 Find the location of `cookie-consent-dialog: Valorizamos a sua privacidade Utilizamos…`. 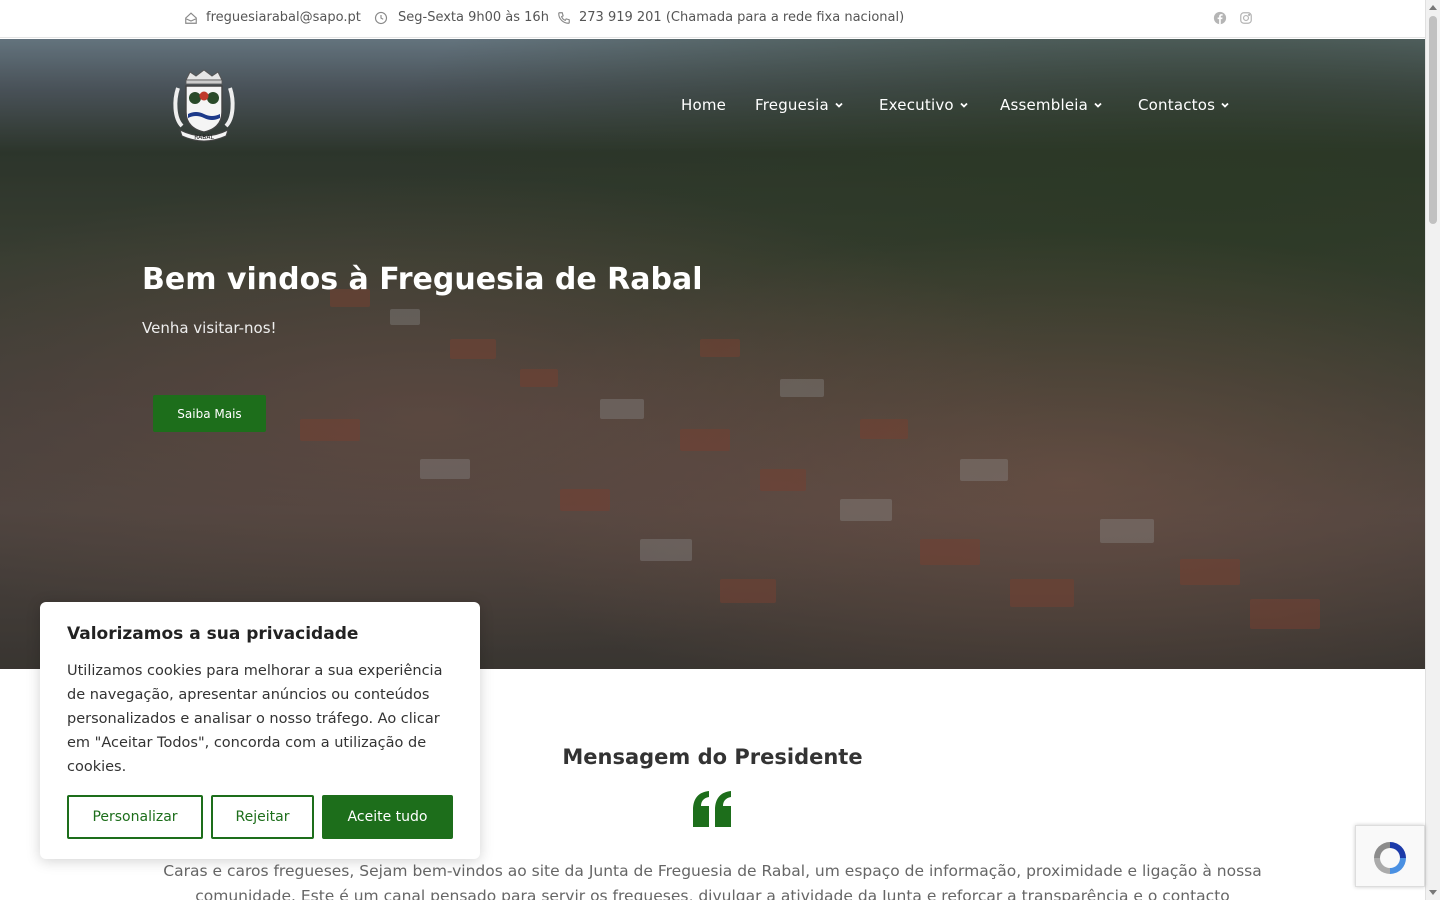

cookie-consent-dialog: Valorizamos a sua privacidade Utilizamos… is located at coordinates (260, 730).